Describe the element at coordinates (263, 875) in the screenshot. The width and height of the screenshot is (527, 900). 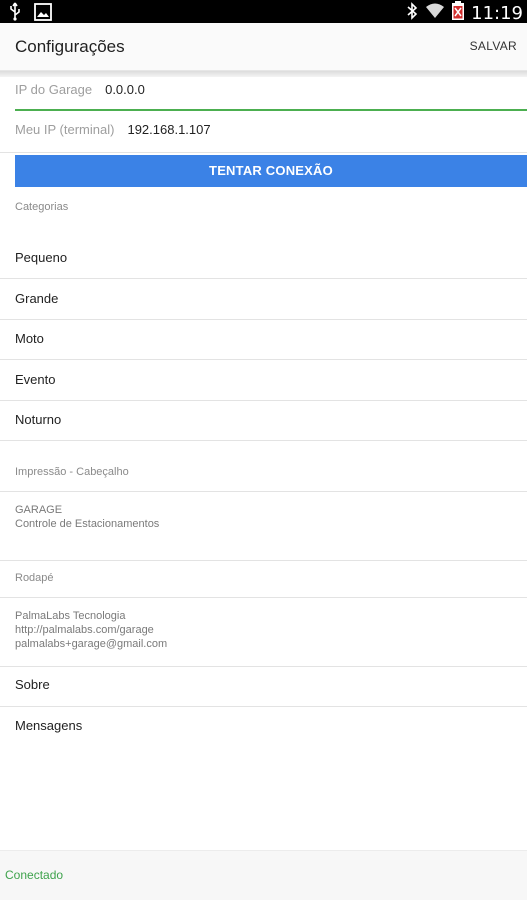
I see `bottom-status-bar: Conectado` at that location.